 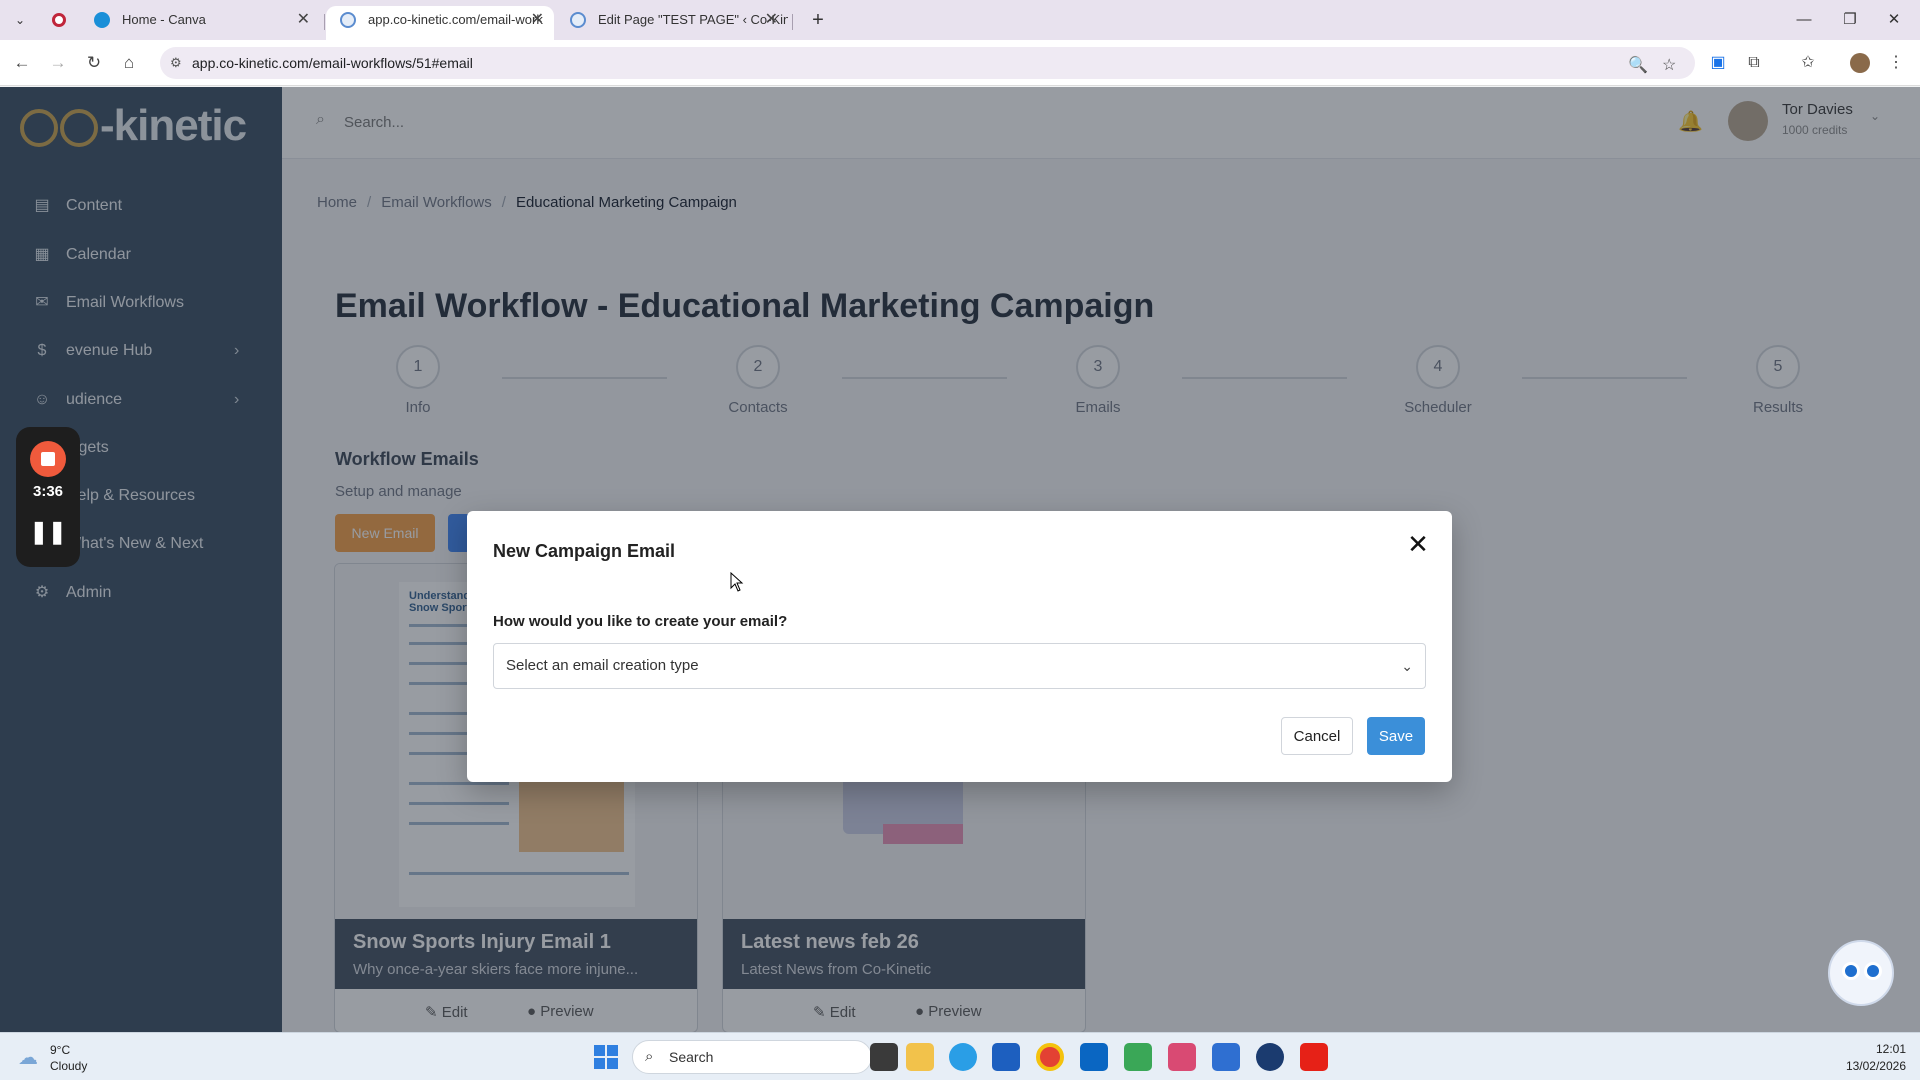 I want to click on store-icon, so click(x=1006, y=1057).